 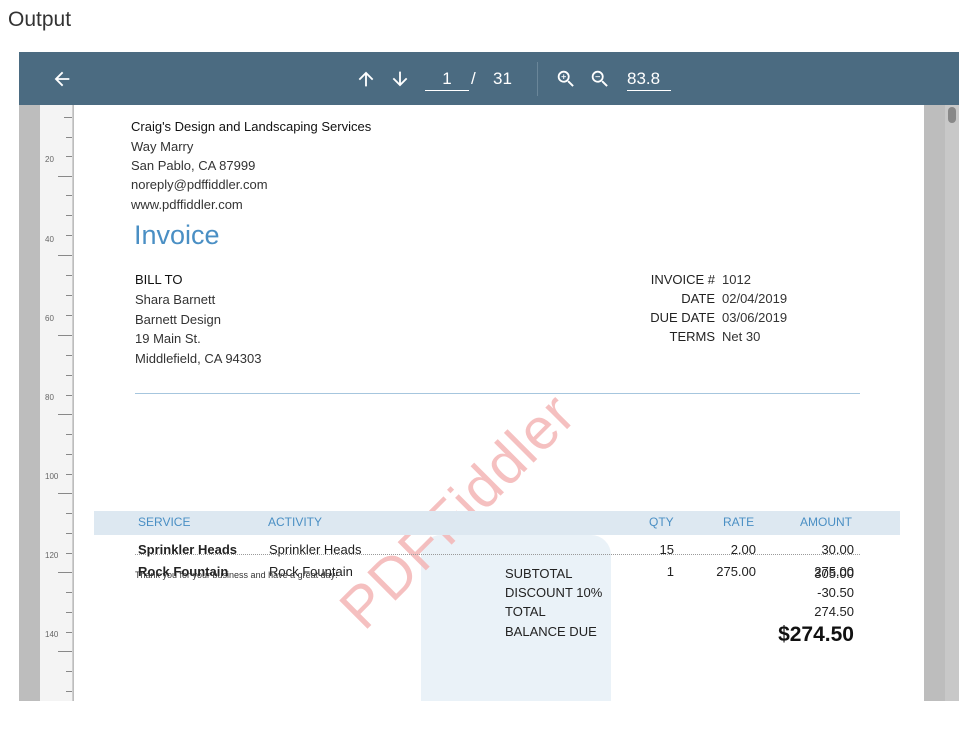 I want to click on activity-column-header: ACTIVITY, so click(x=295, y=522).